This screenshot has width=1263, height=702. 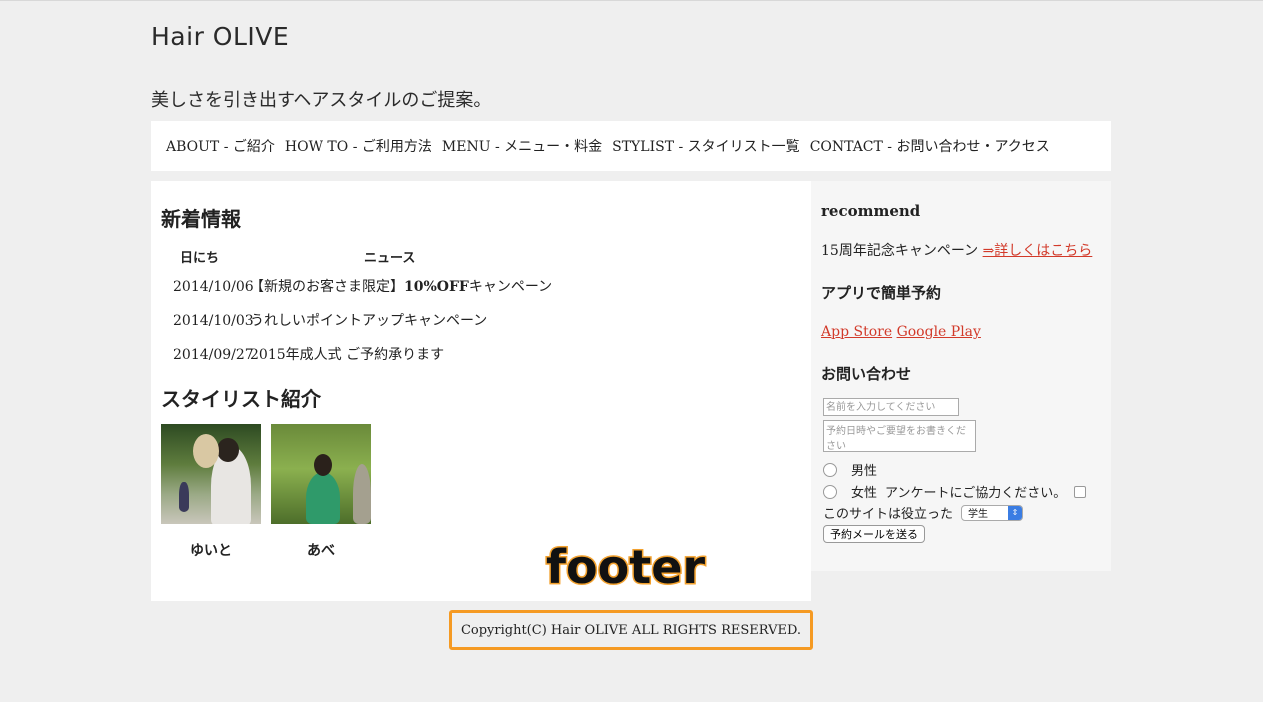 What do you see at coordinates (881, 293) in the screenshot?
I see `app-heading: アプリで簡単予約` at bounding box center [881, 293].